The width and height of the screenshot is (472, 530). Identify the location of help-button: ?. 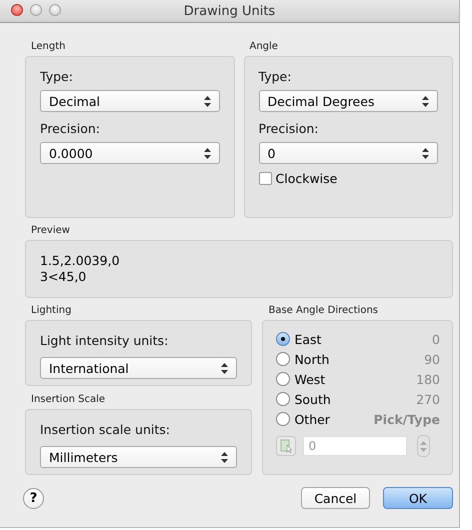
(33, 498).